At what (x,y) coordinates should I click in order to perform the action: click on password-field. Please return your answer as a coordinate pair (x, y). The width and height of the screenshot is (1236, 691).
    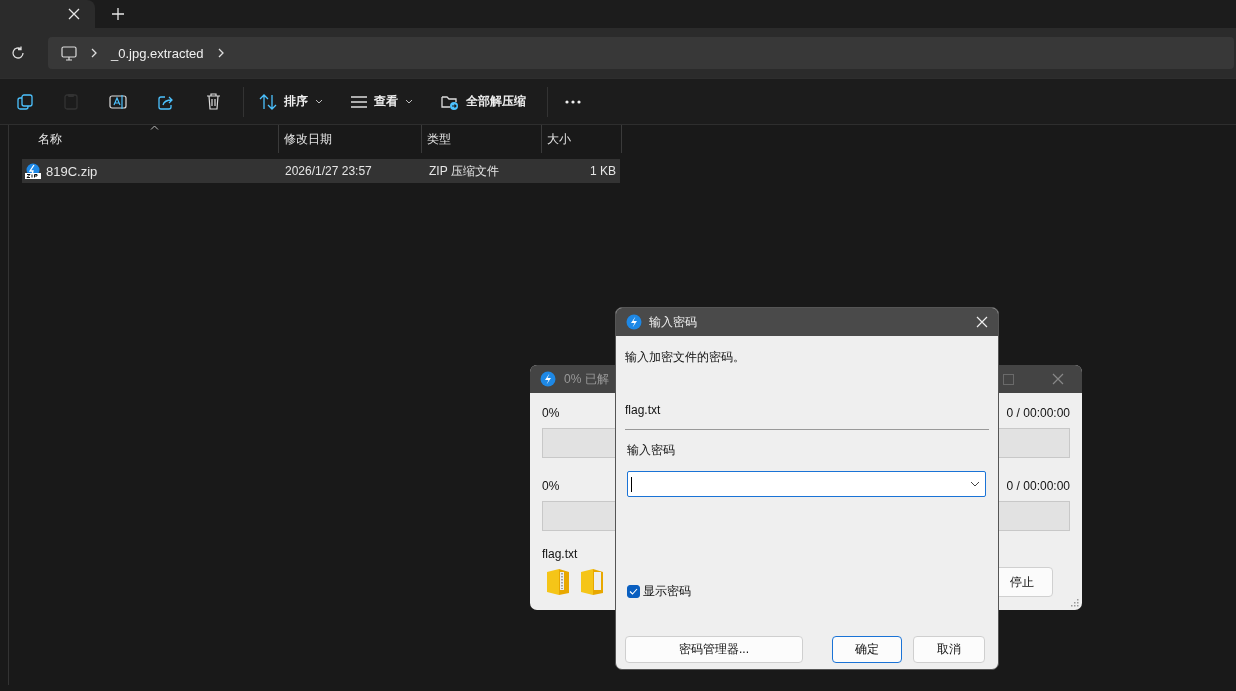
    Looking at the image, I should click on (806, 484).